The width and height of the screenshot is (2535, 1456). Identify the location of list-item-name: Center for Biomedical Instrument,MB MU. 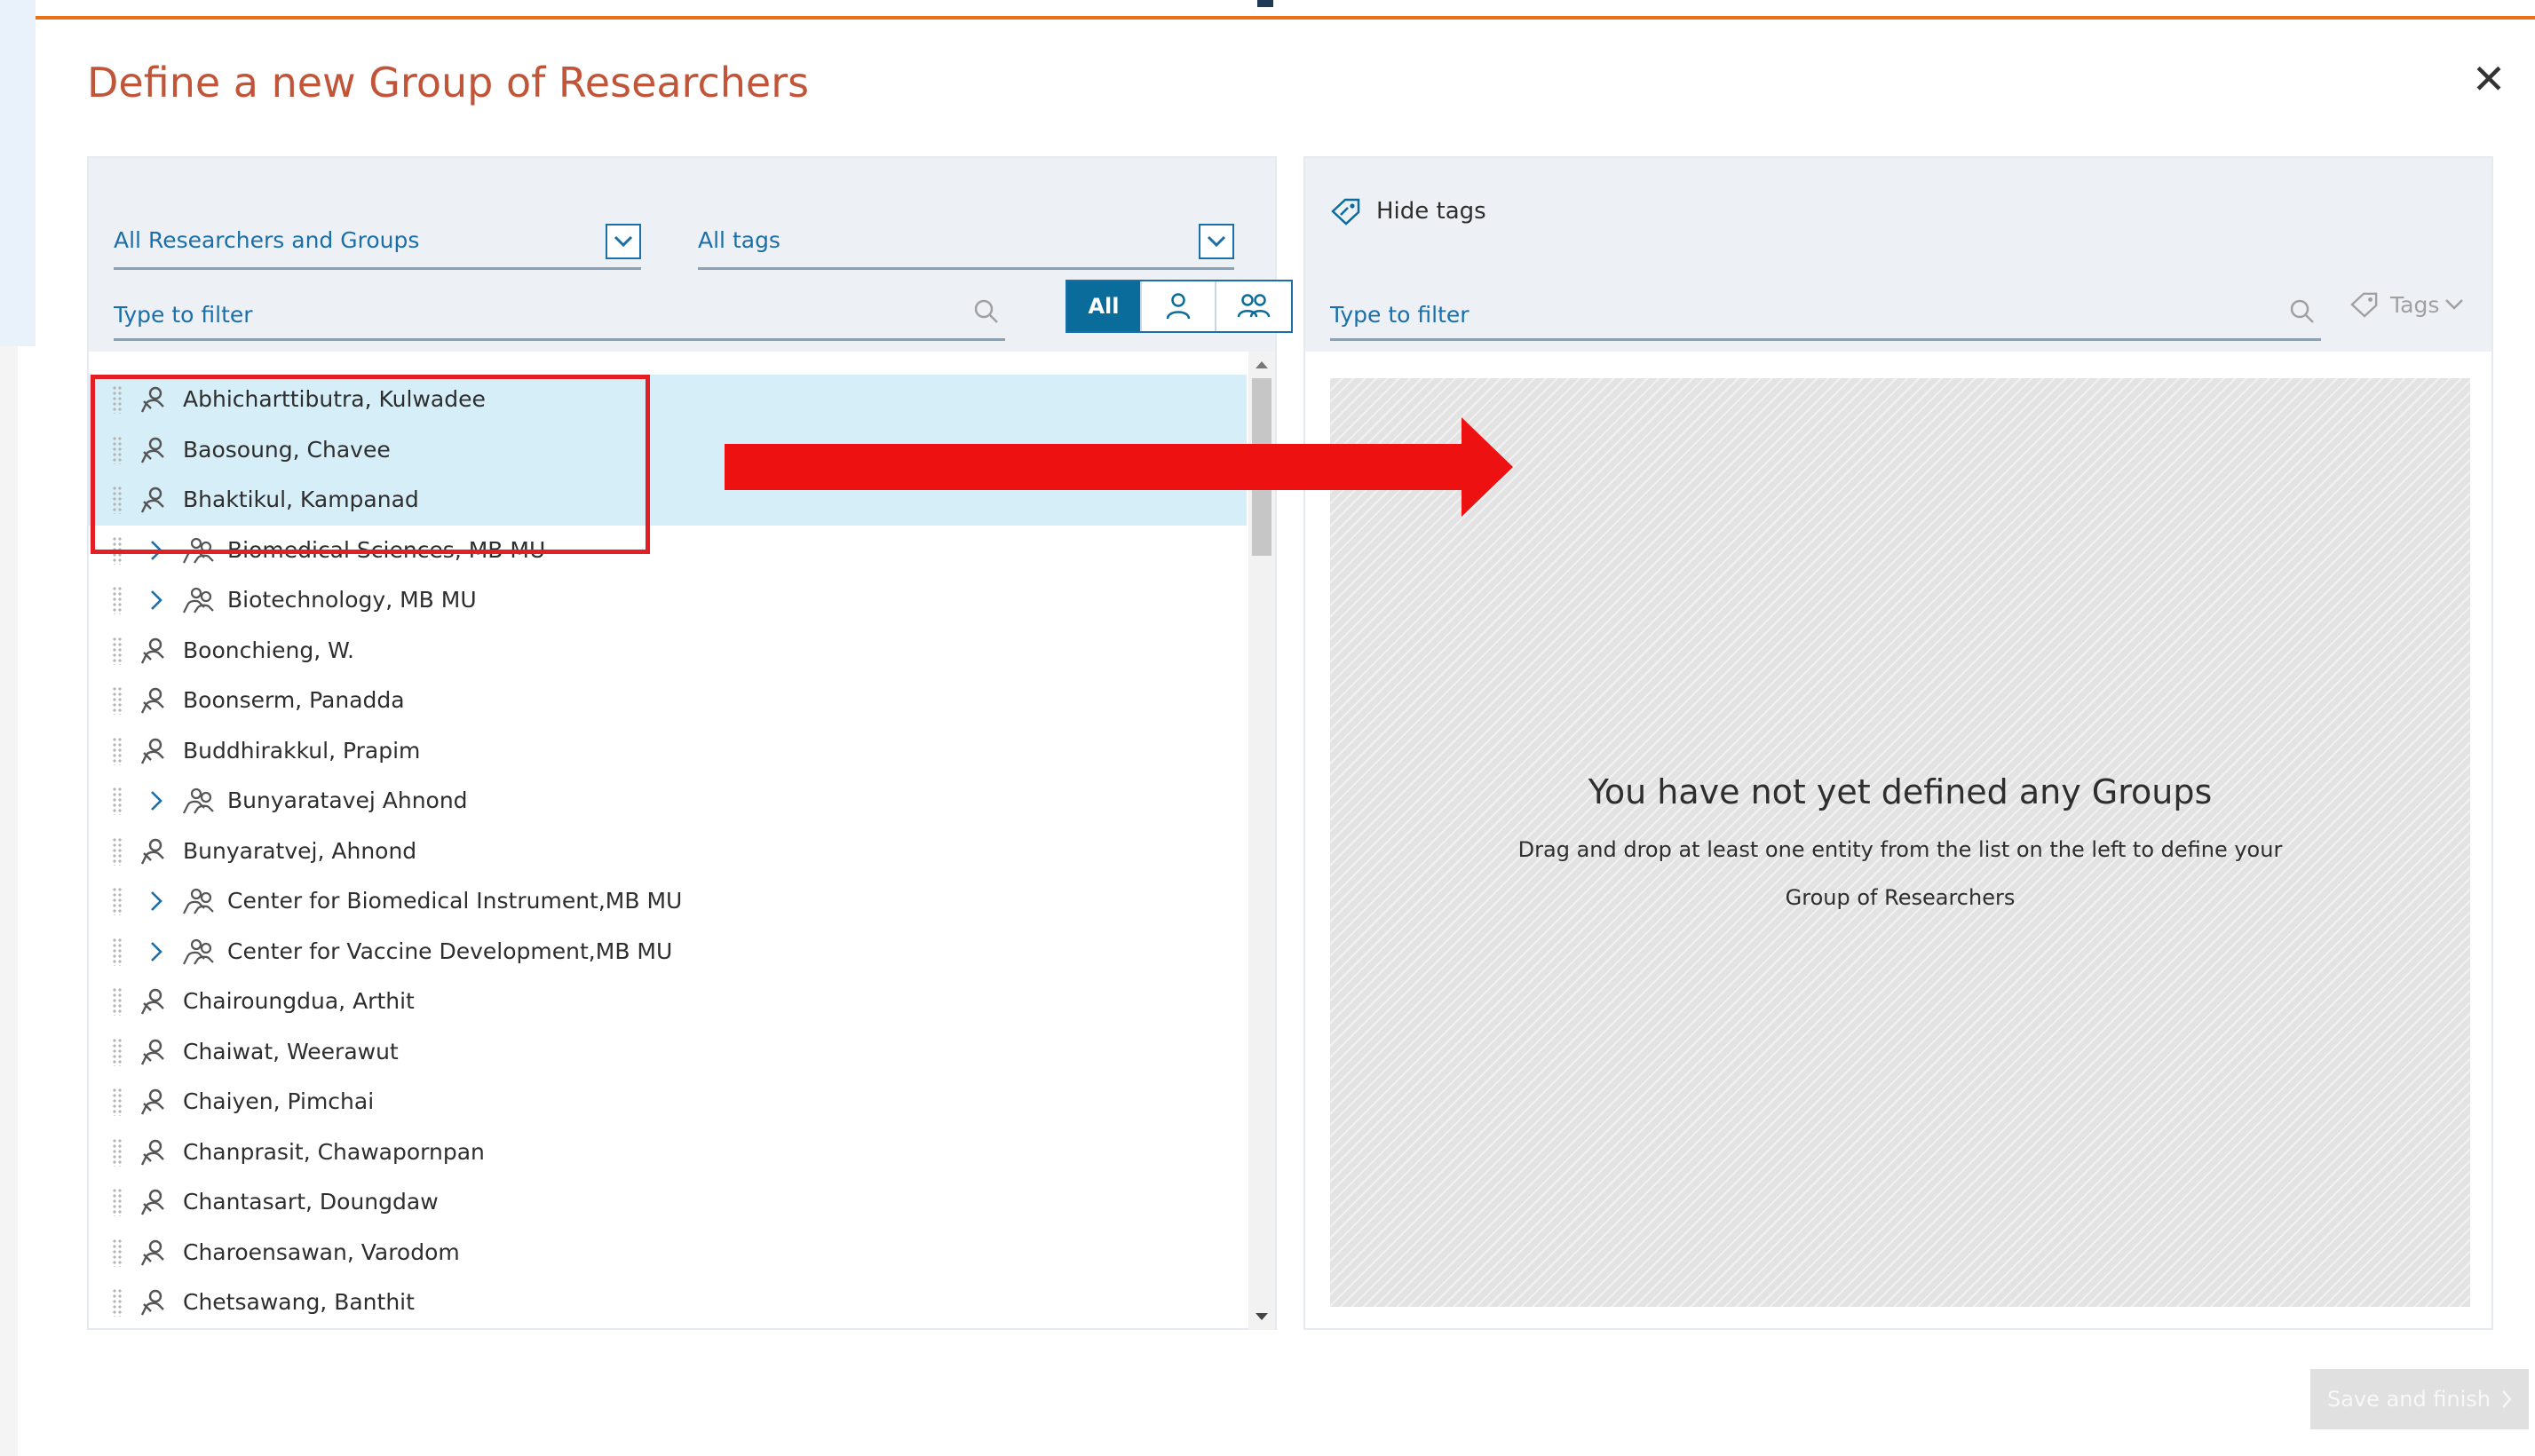
(455, 901).